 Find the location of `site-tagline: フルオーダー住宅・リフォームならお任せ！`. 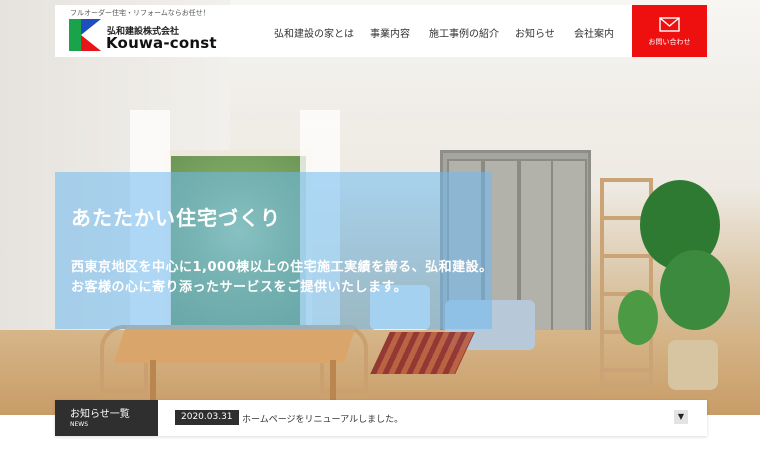

site-tagline: フルオーダー住宅・リフォームならお任せ！ is located at coordinates (140, 13).